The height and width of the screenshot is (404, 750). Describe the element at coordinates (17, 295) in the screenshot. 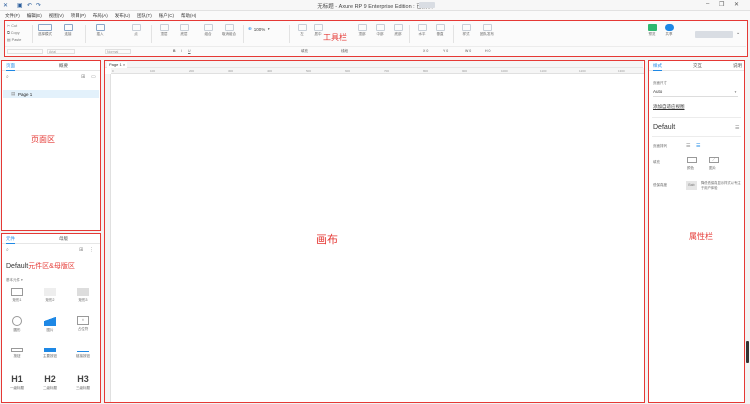

I see `widget-rect1: 矩形1` at that location.